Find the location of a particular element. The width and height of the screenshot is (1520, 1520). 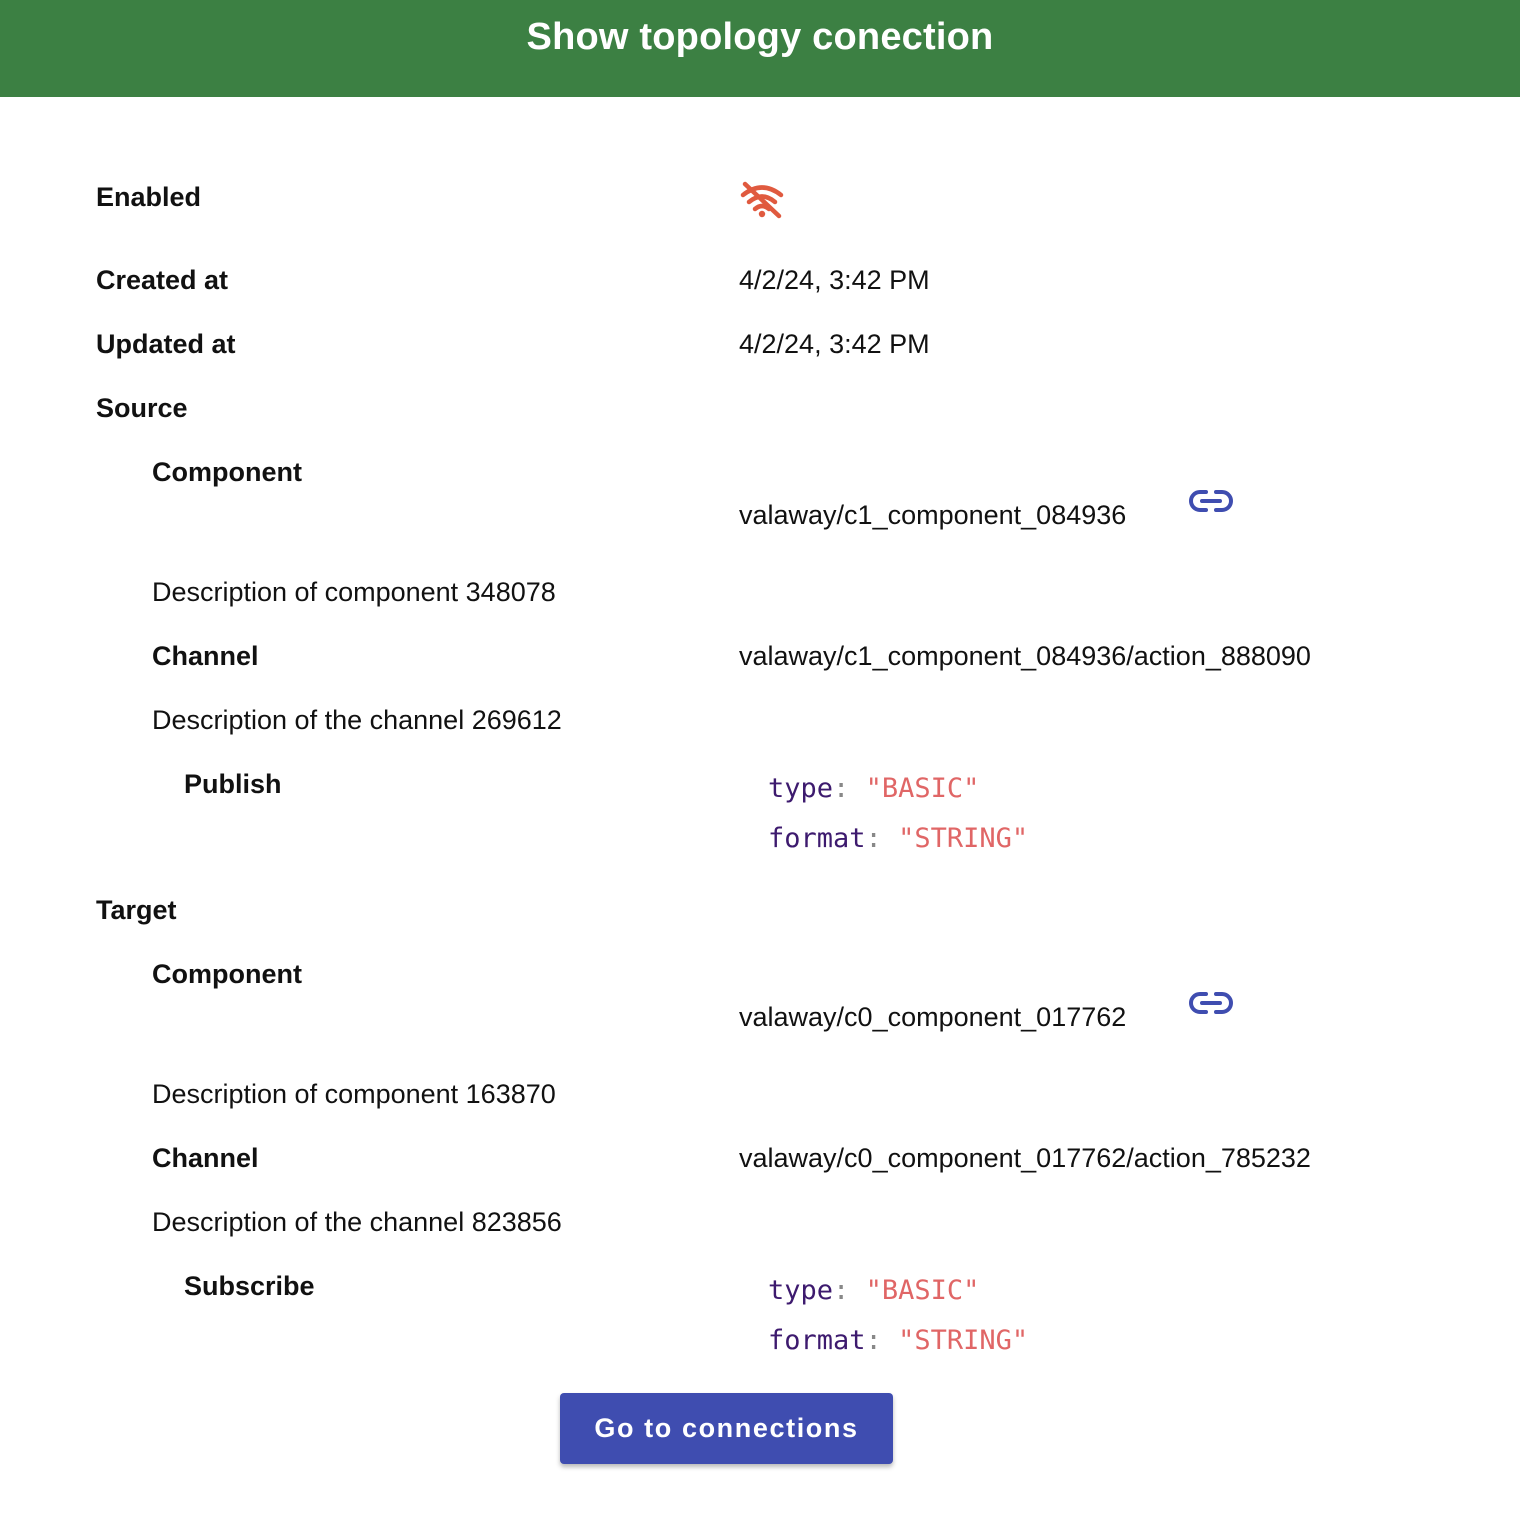

target-component-label: Component is located at coordinates (227, 974).